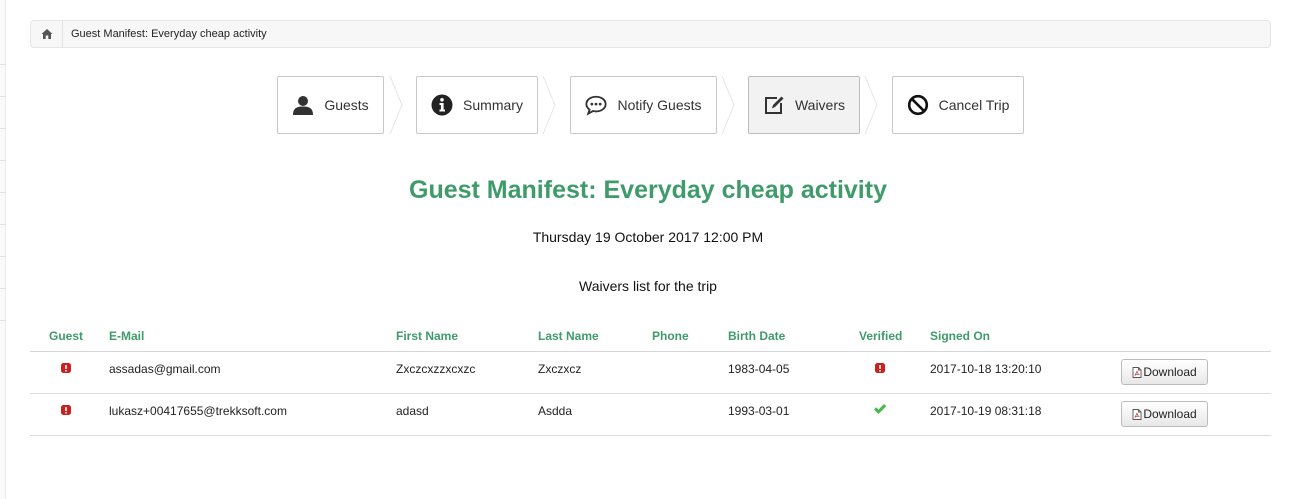  I want to click on home-icon, so click(46, 34).